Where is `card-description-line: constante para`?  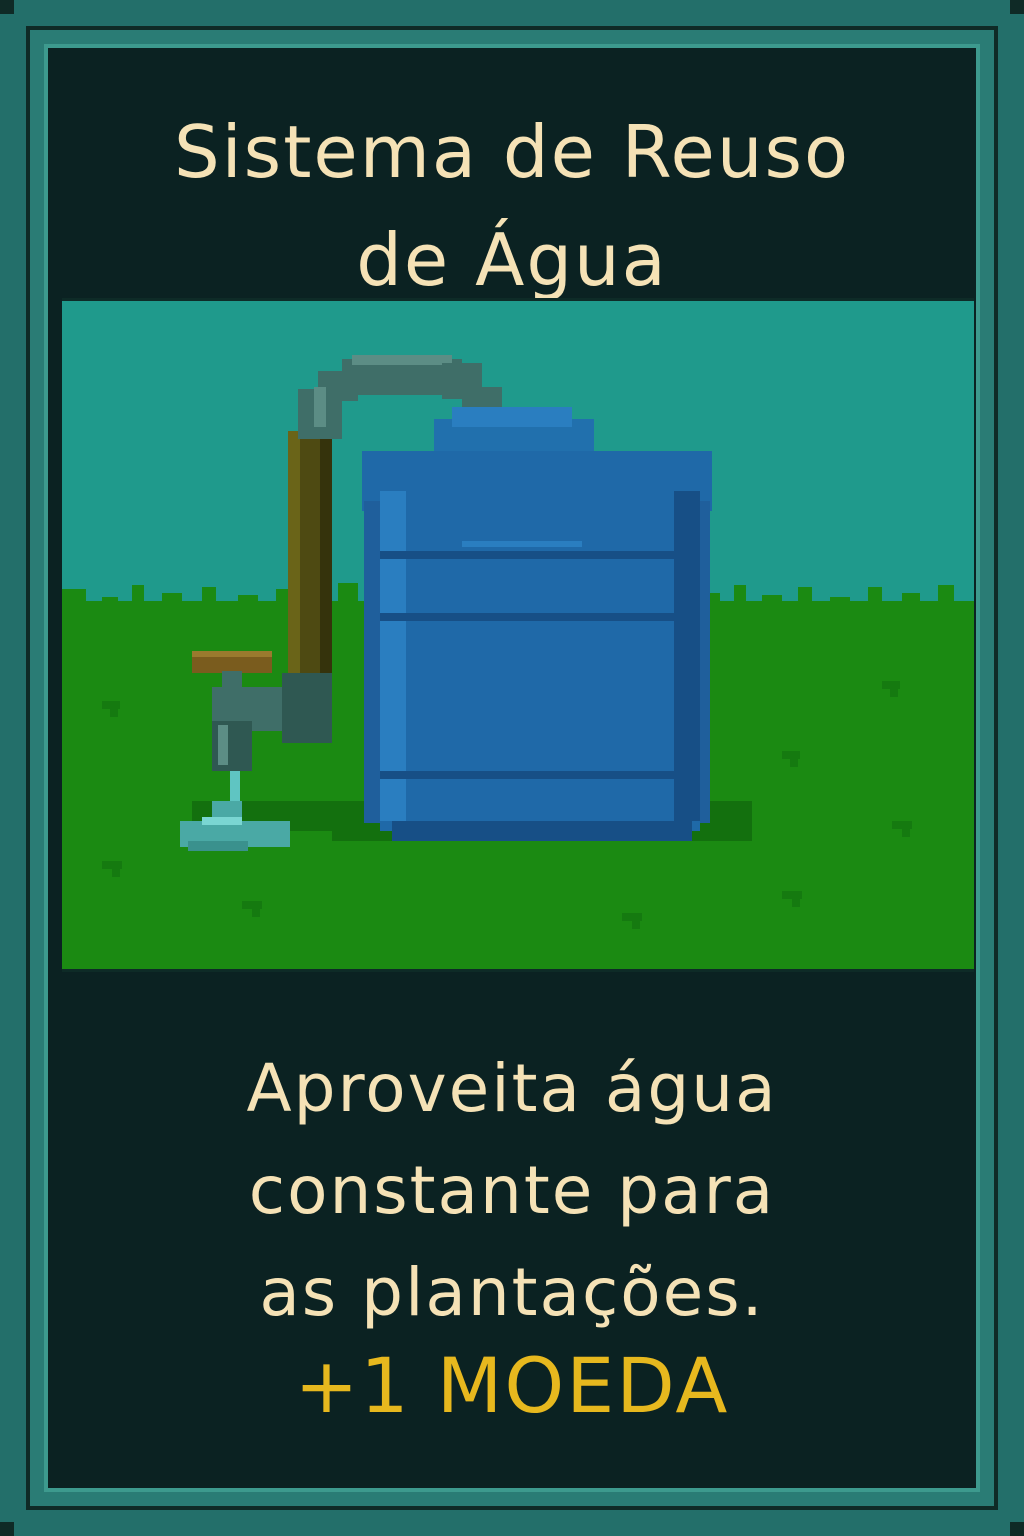
card-description-line: constante para is located at coordinates (512, 1190).